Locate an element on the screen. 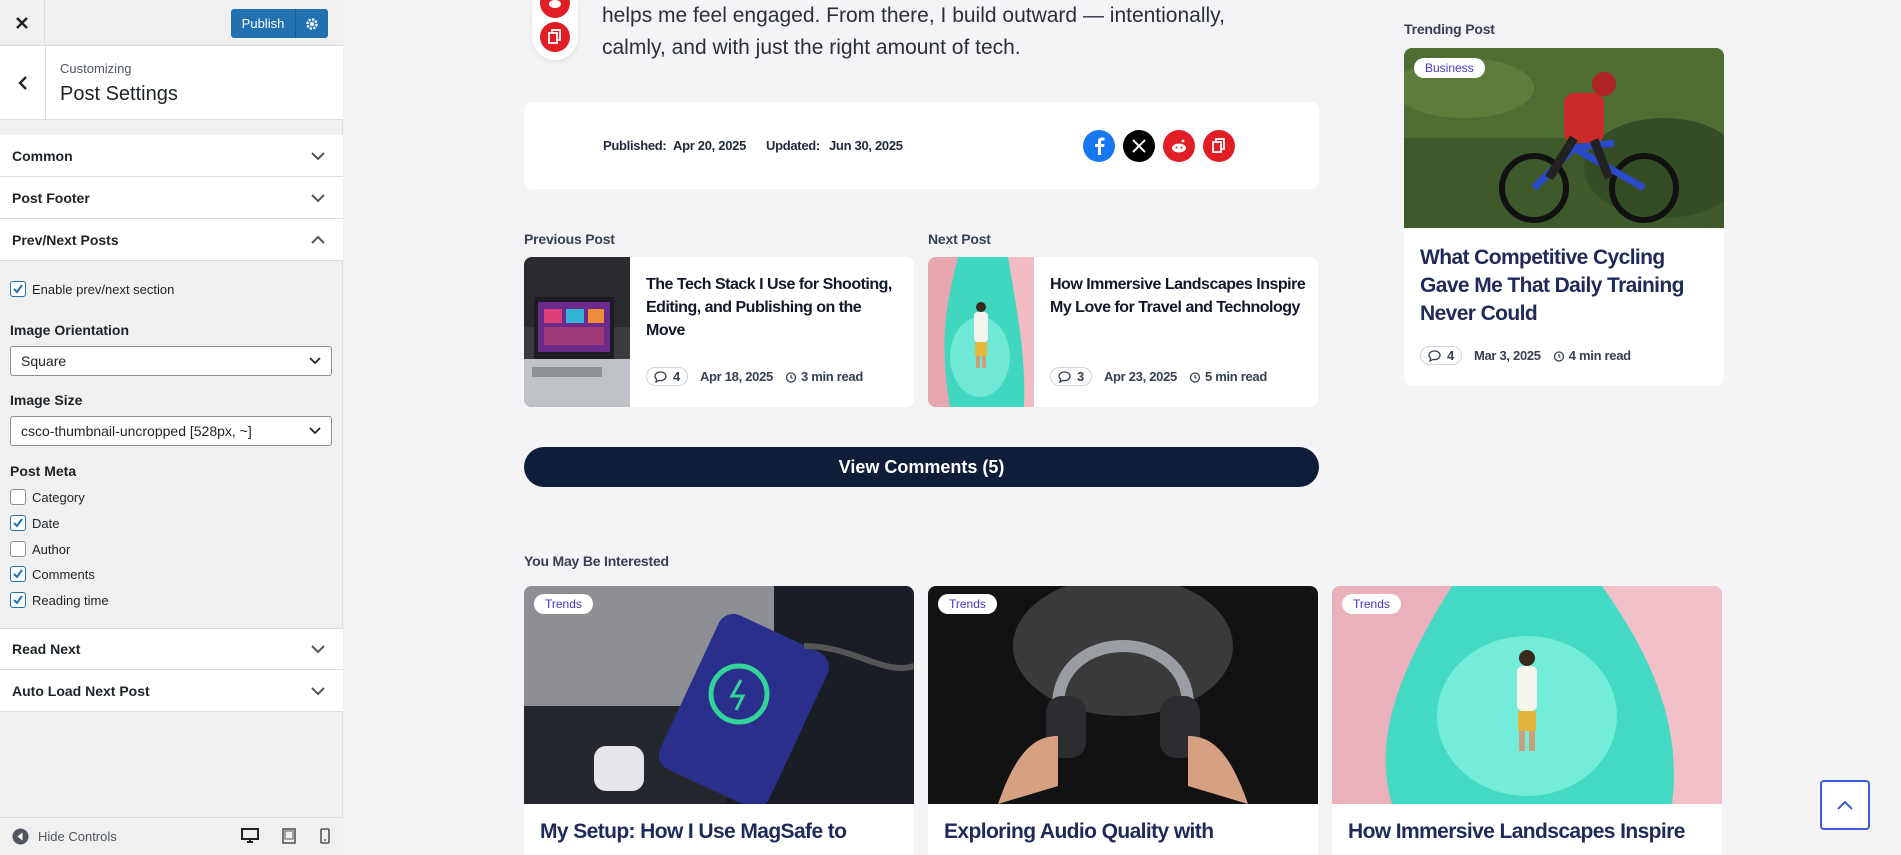 The image size is (1901, 855). category-checkbox is located at coordinates (18, 497).